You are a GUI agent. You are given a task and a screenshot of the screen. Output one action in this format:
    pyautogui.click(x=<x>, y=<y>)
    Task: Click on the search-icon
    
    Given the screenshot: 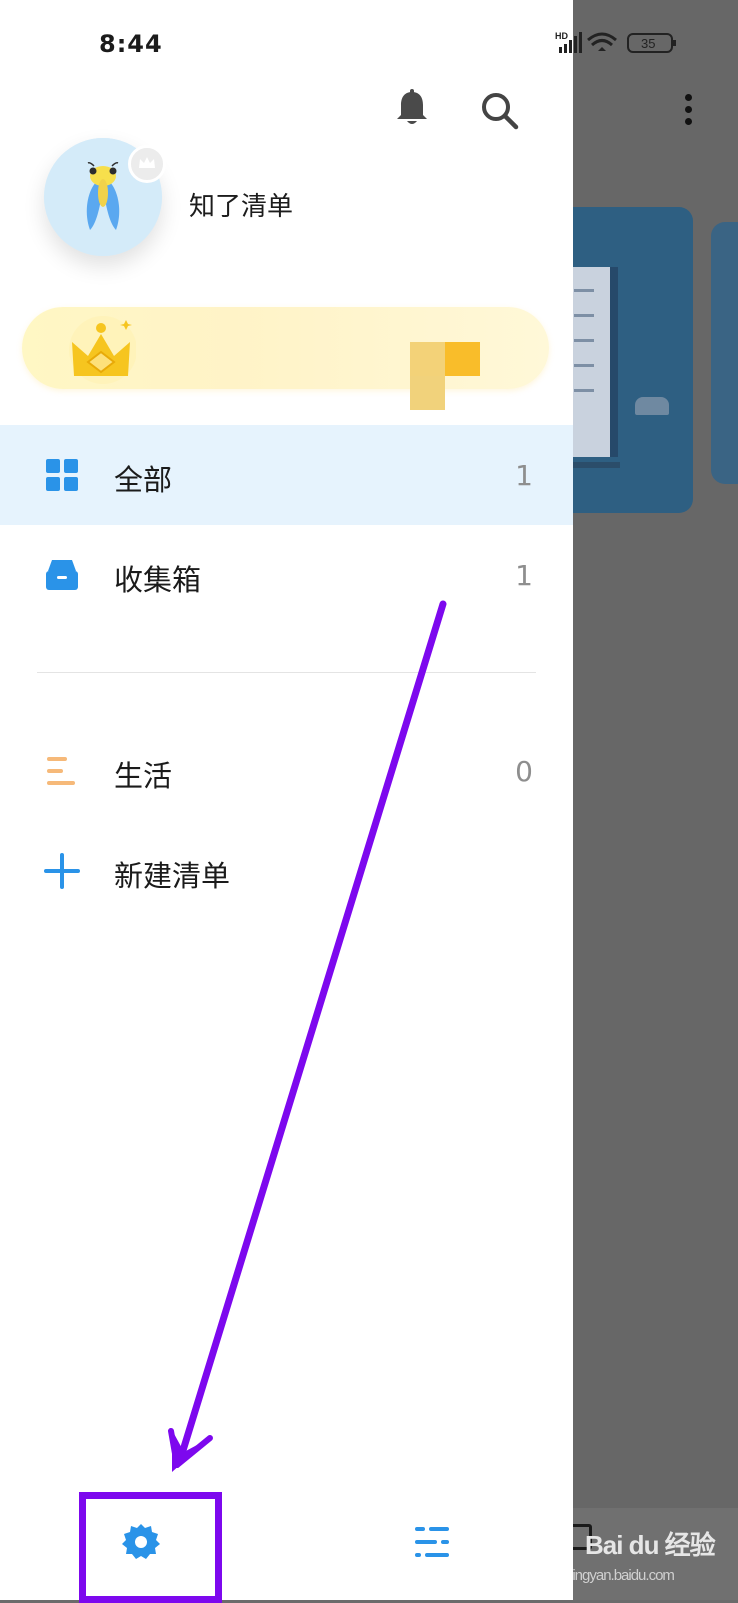 What is the action you would take?
    pyautogui.click(x=500, y=111)
    